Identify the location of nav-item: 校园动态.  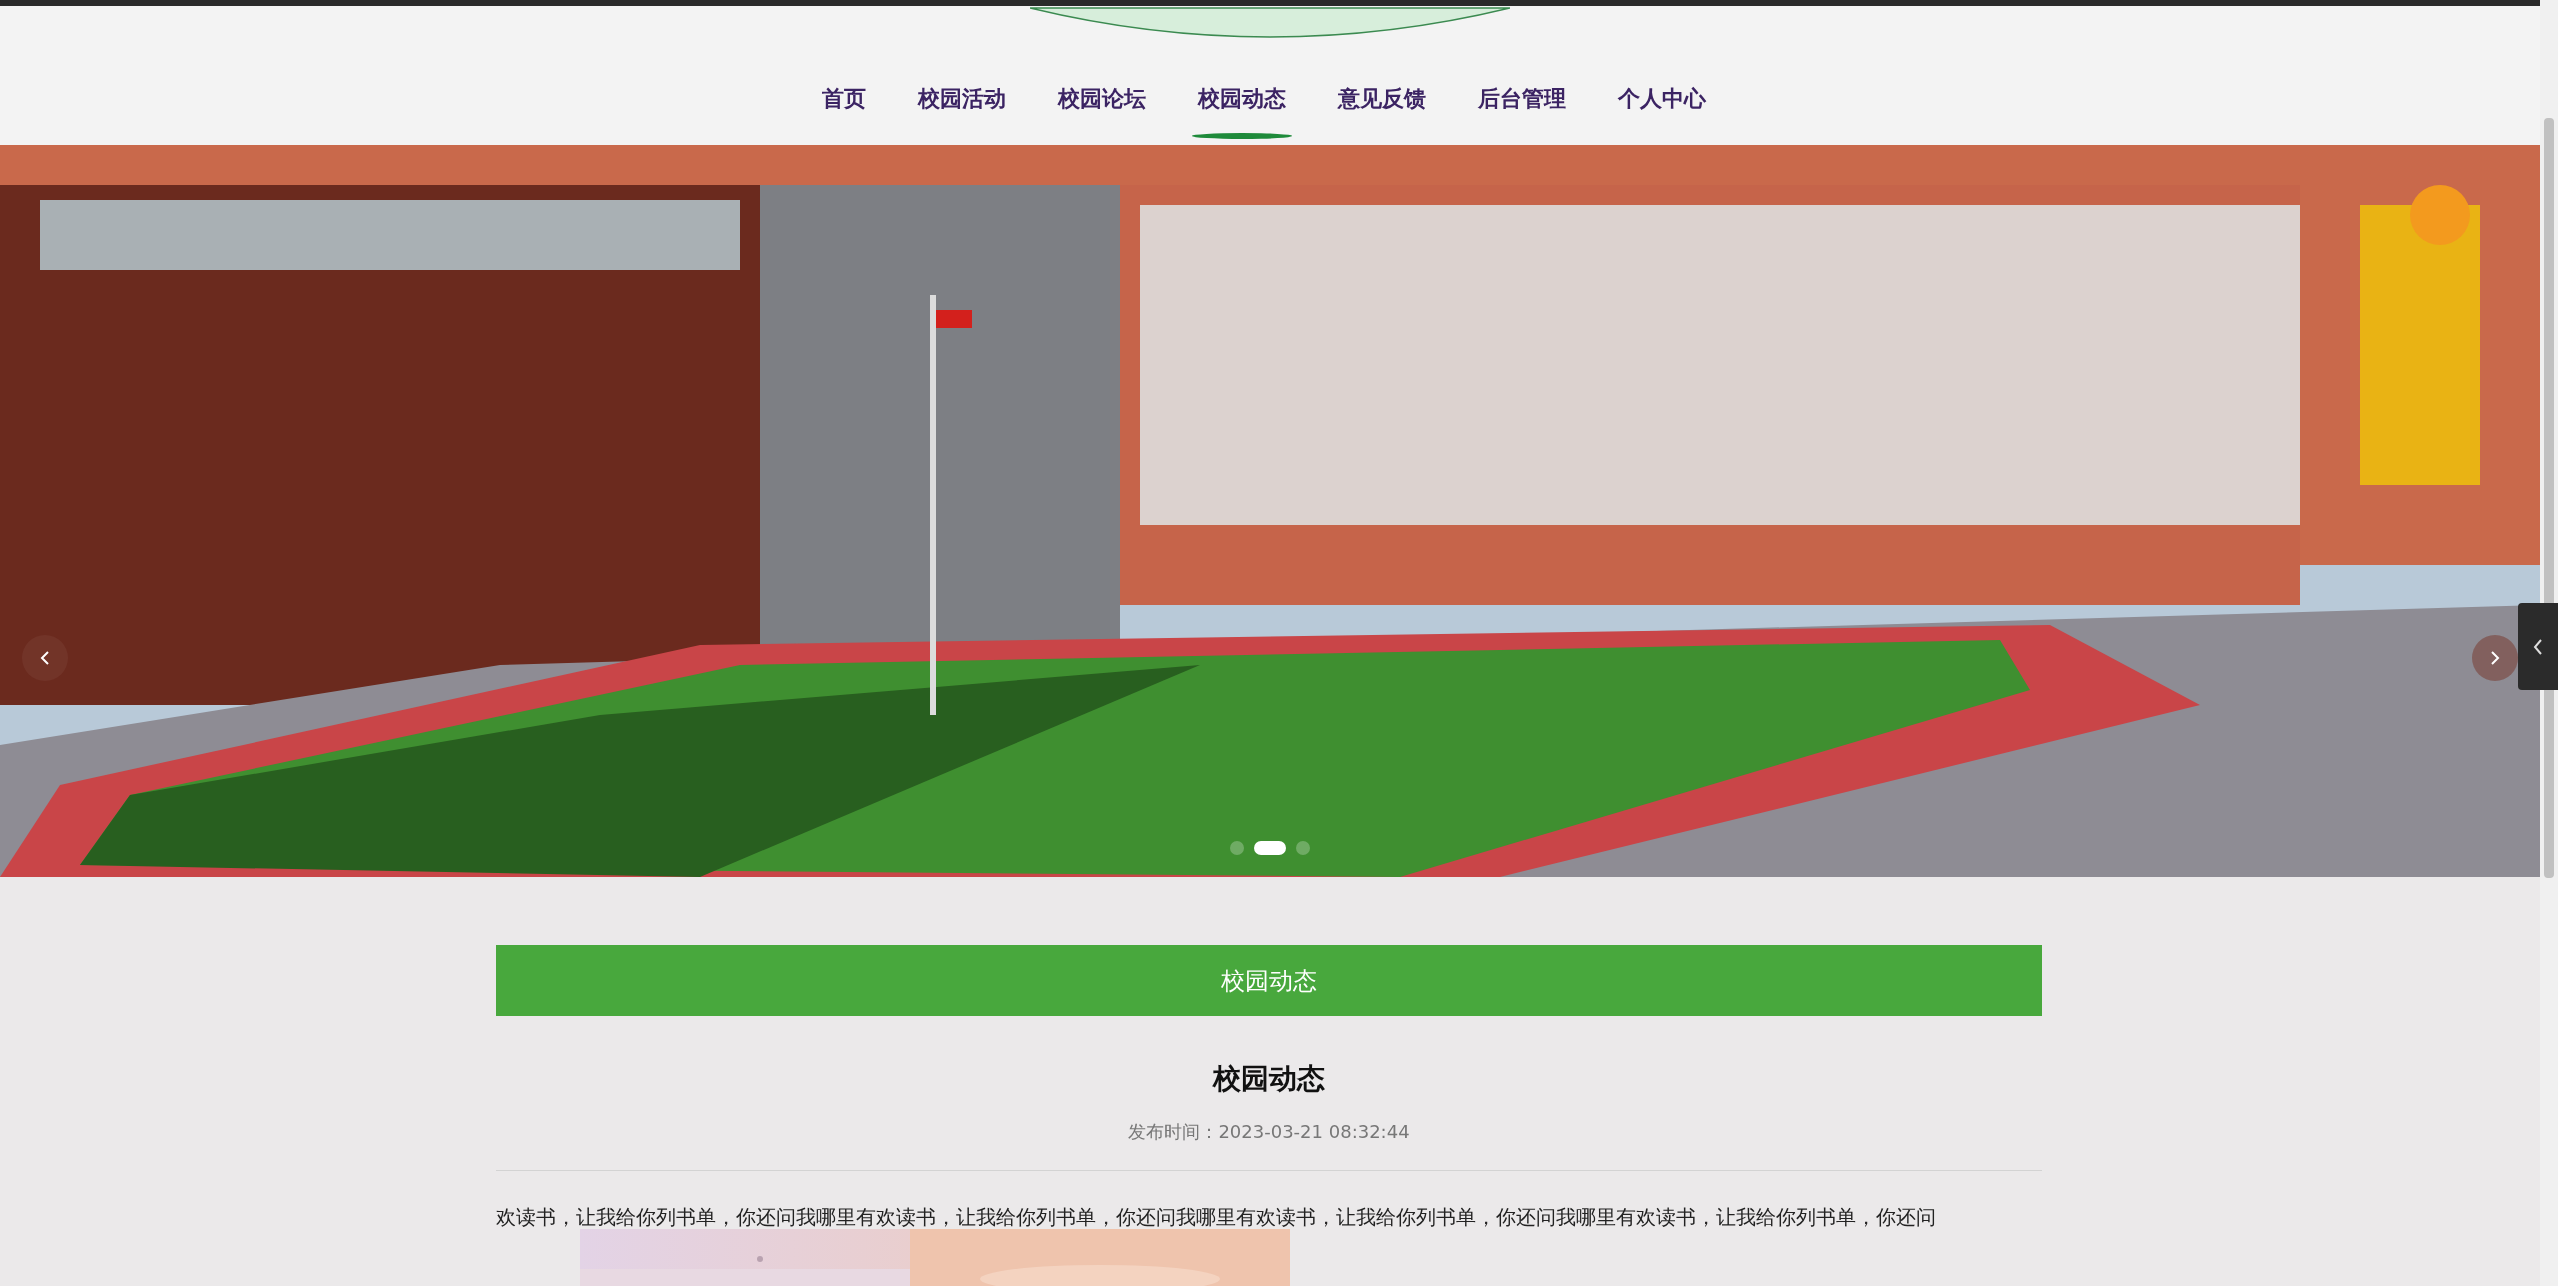
(1242, 107).